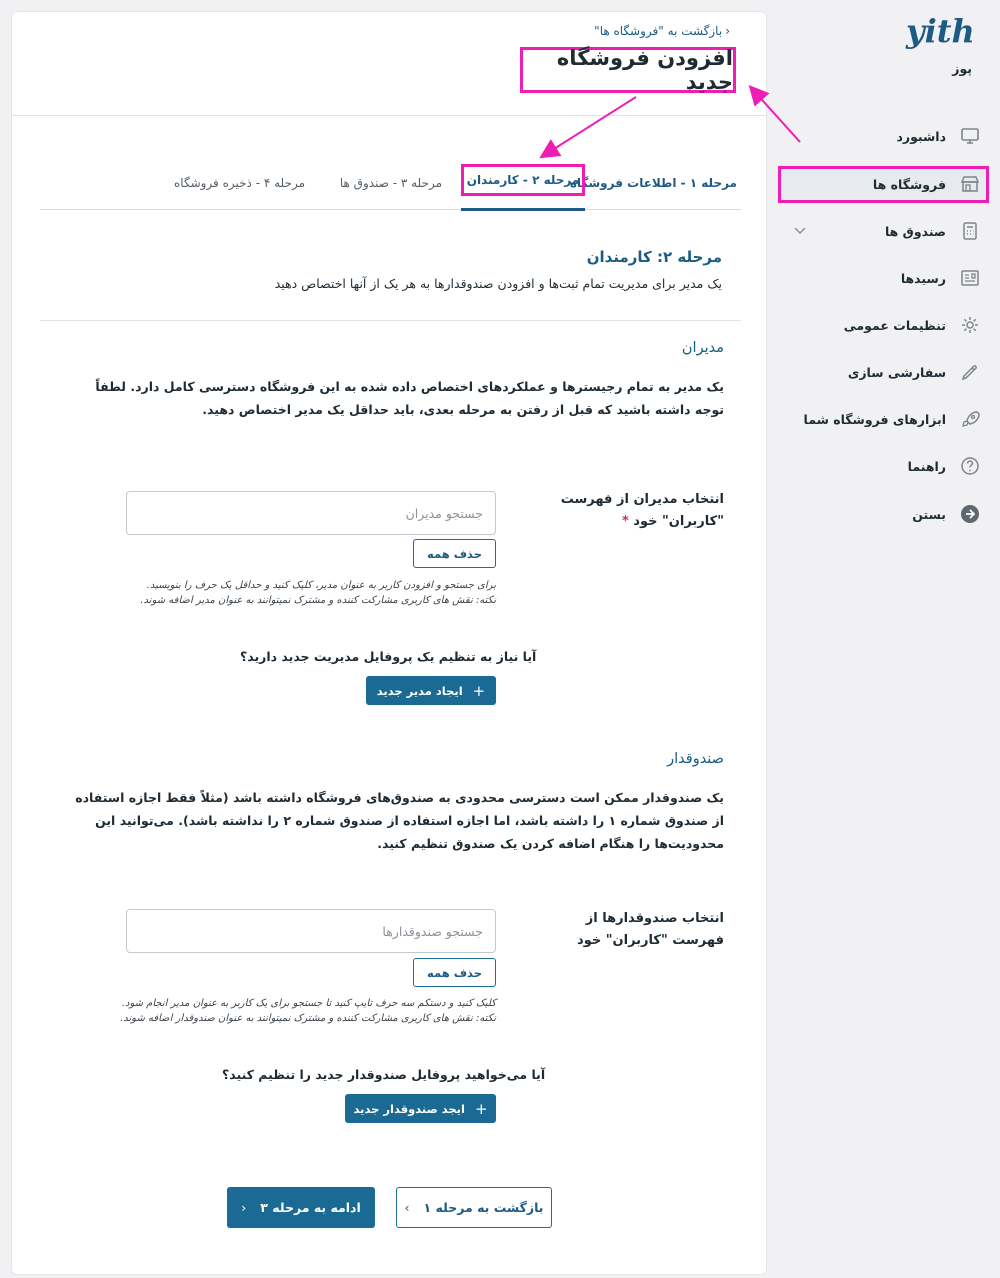 Image resolution: width=1000 pixels, height=1278 pixels. Describe the element at coordinates (970, 231) in the screenshot. I see `calculator-icon` at that location.